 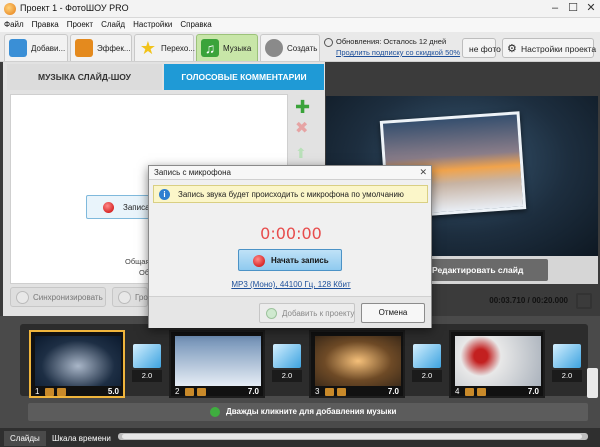 What do you see at coordinates (84, 48) in the screenshot?
I see `palette-icon` at bounding box center [84, 48].